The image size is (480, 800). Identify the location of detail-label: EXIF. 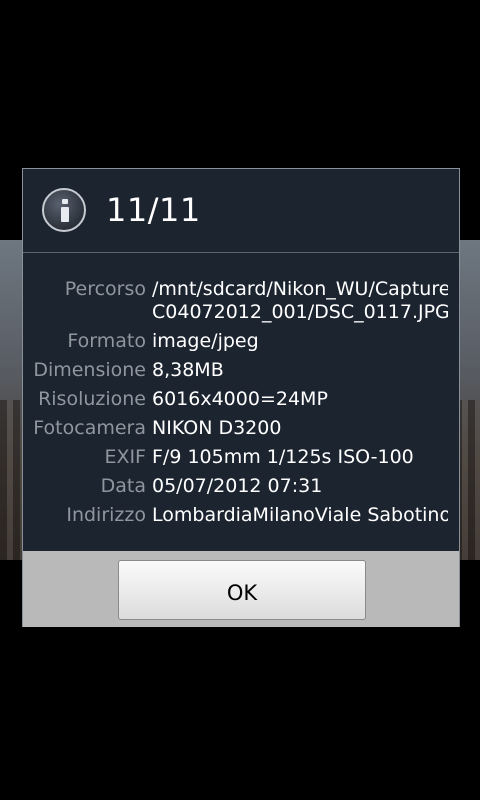
(125, 457).